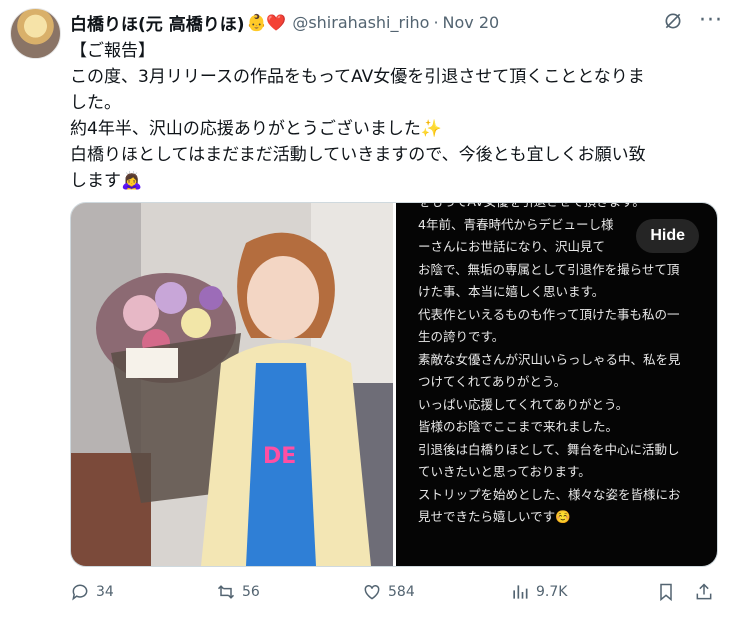  I want to click on reply-count: 34, so click(105, 592).